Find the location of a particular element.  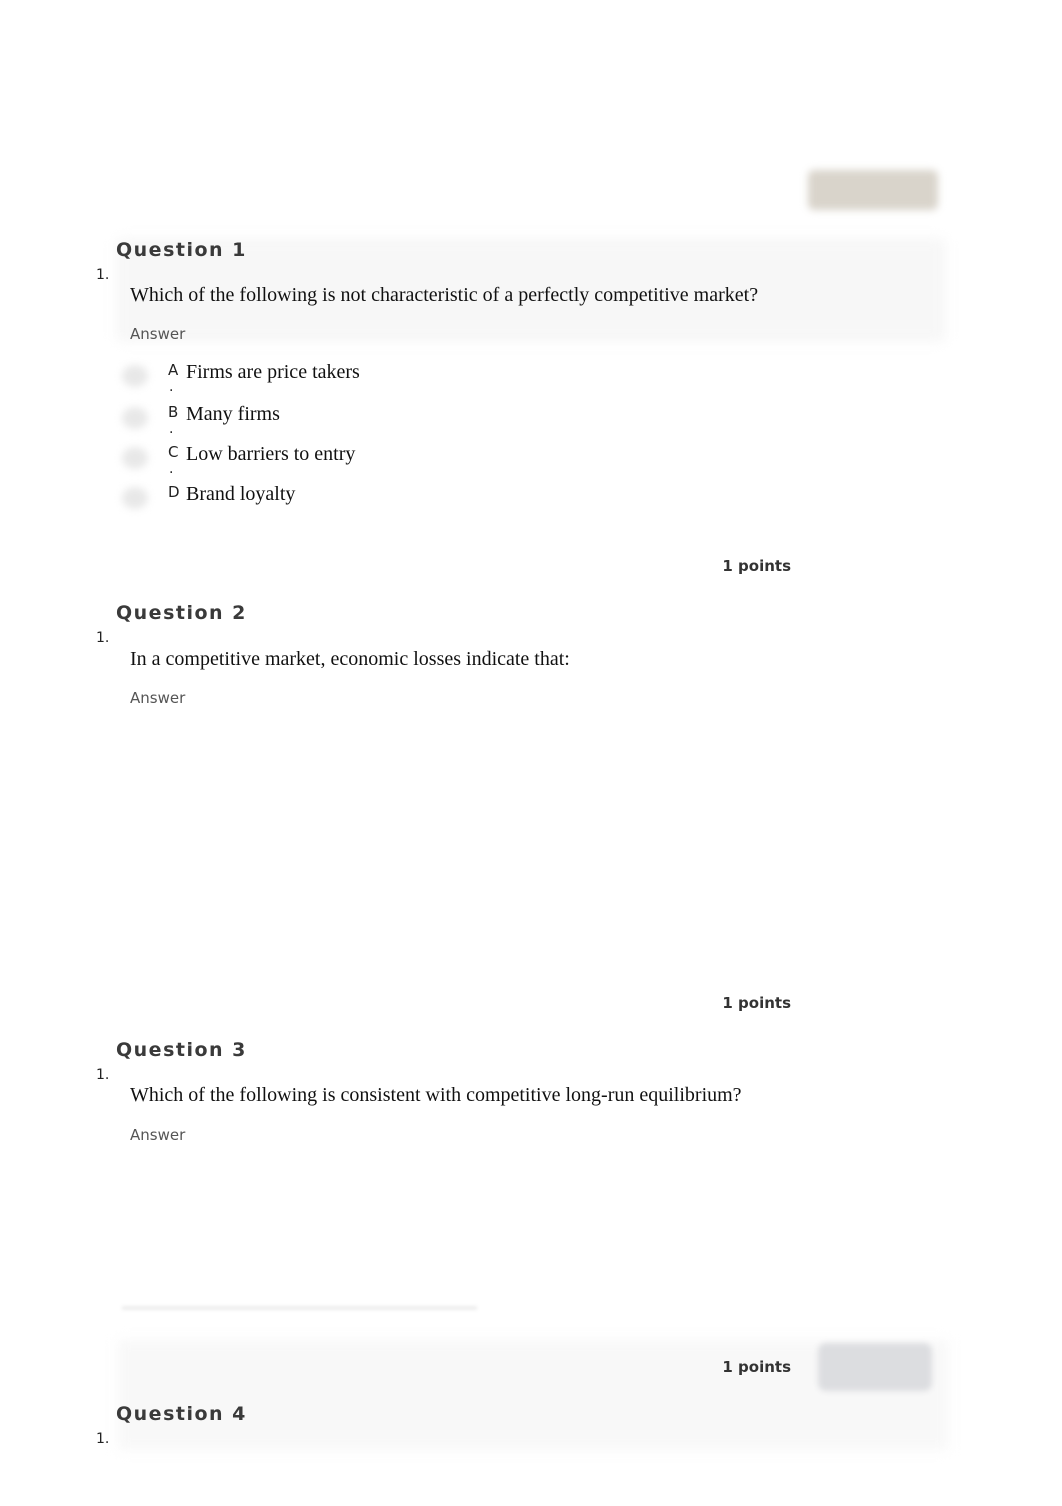

option-letter: B is located at coordinates (173, 412).